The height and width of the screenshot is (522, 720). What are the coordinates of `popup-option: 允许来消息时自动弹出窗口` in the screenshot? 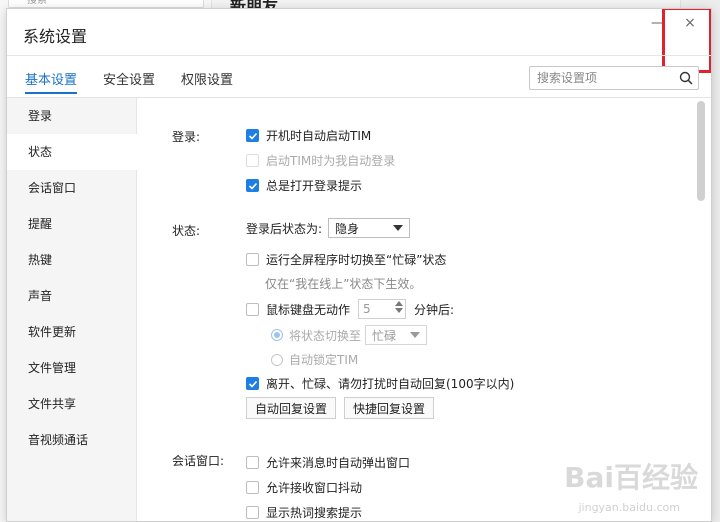 It's located at (328, 462).